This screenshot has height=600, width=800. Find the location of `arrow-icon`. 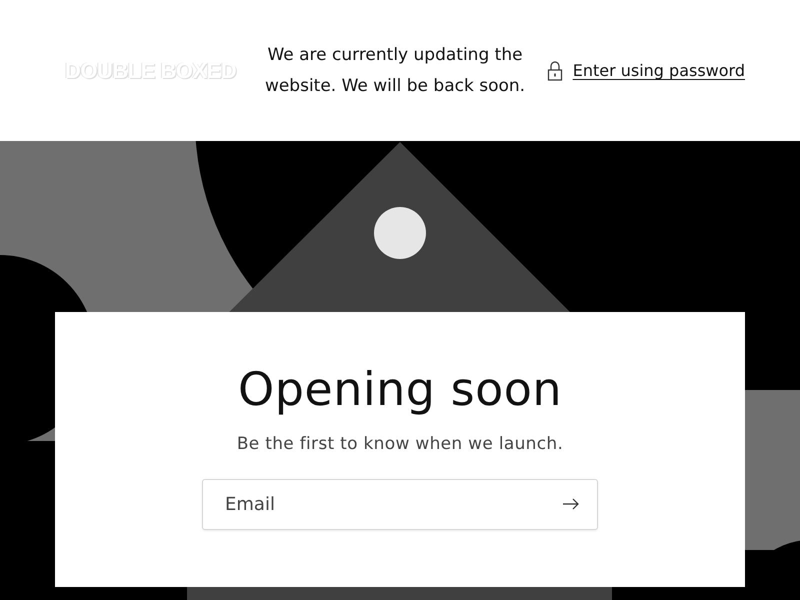

arrow-icon is located at coordinates (571, 504).